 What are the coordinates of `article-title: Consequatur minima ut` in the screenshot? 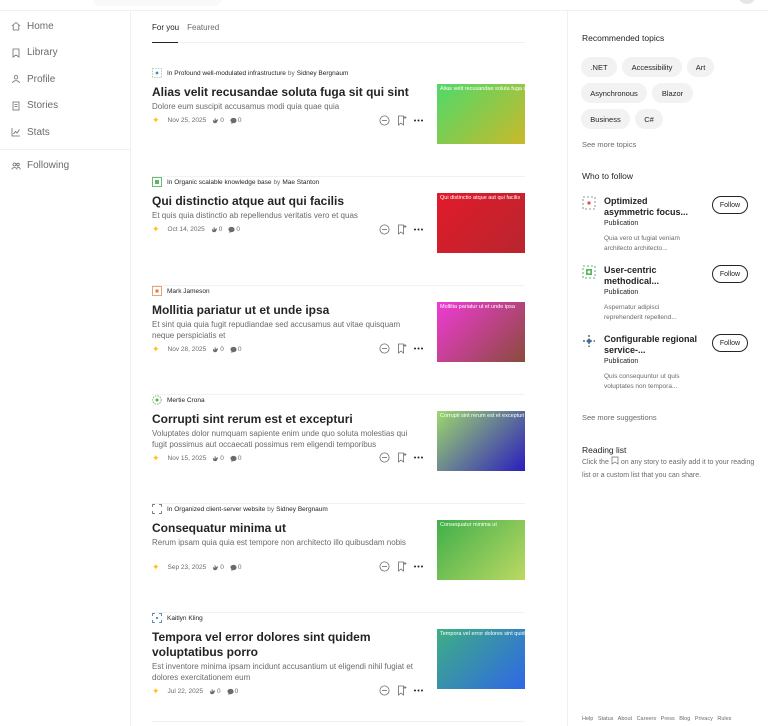 It's located at (288, 528).